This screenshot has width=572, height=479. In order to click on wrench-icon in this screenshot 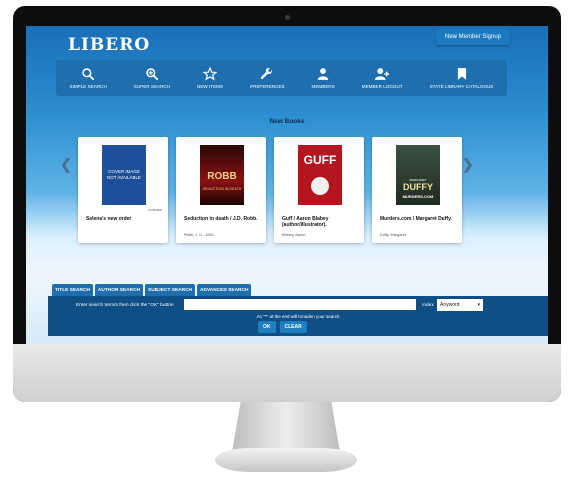, I will do `click(267, 73)`.